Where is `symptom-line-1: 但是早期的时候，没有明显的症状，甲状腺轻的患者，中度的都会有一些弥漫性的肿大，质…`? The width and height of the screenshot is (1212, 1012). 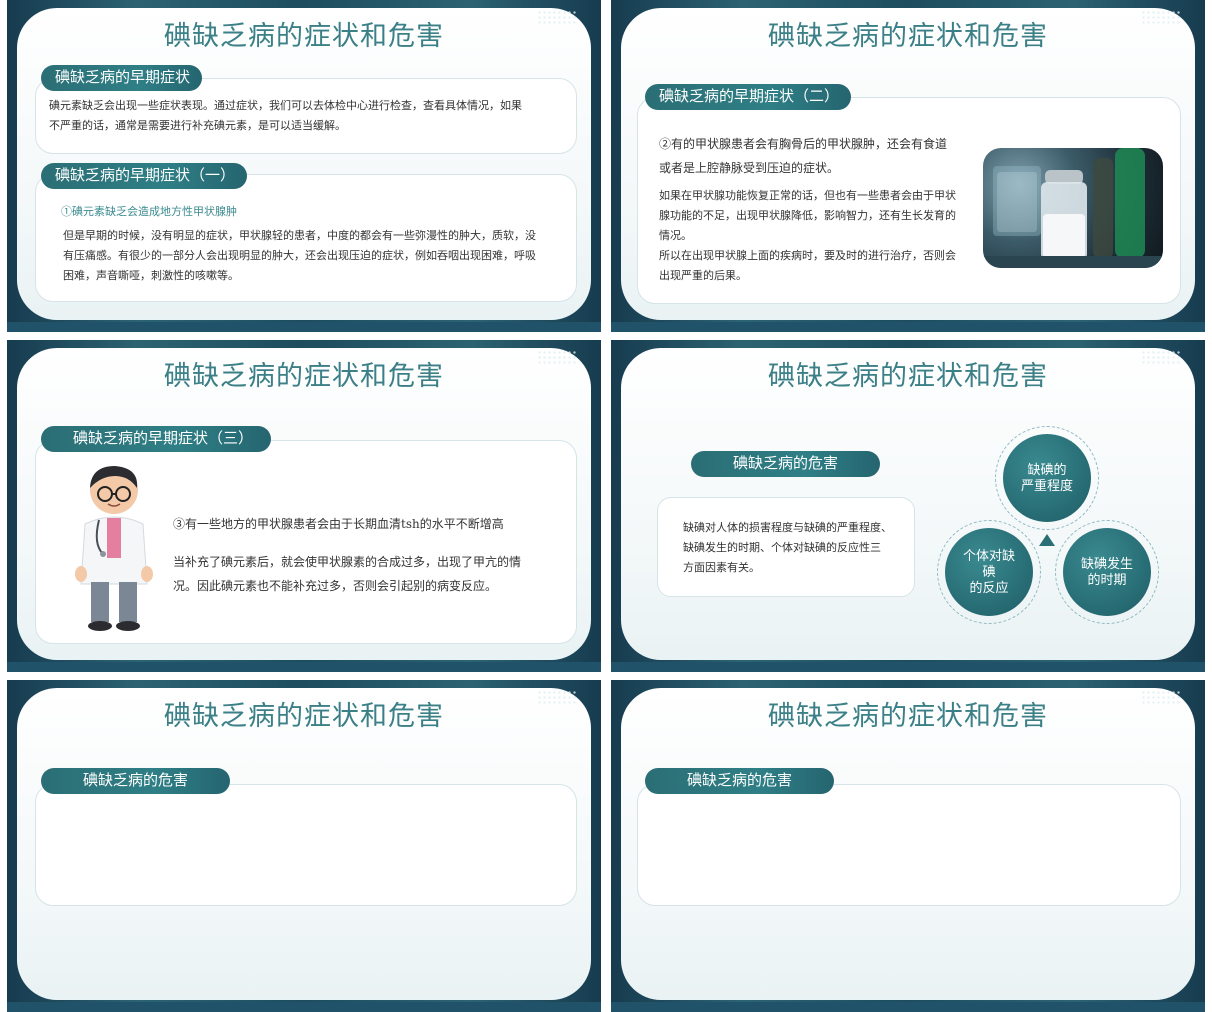 symptom-line-1: 但是早期的时候，没有明显的症状，甲状腺轻的患者，中度的都会有一些弥漫性的肿大，质… is located at coordinates (299, 235).